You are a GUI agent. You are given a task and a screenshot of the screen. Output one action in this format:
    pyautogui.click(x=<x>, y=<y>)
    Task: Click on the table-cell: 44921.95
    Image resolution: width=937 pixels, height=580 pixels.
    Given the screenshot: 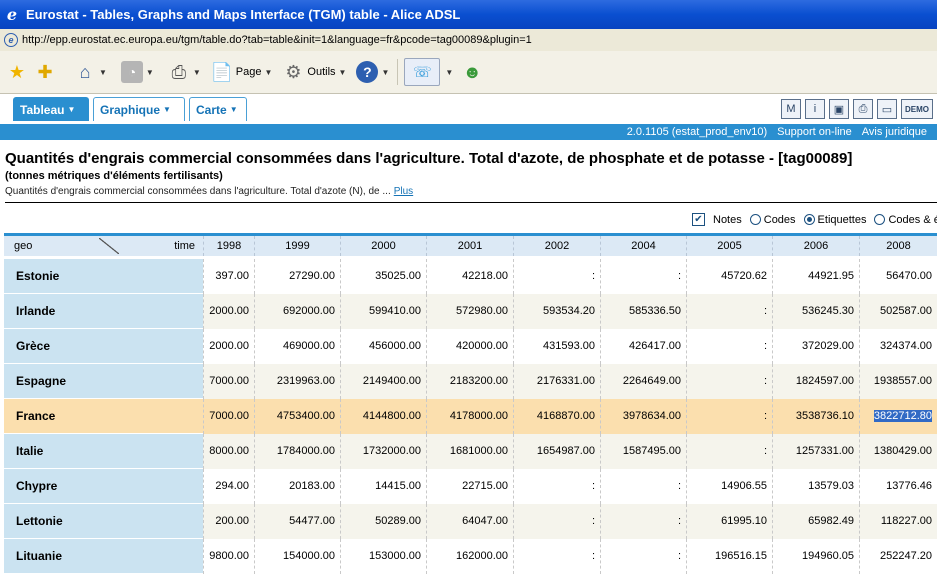 What is the action you would take?
    pyautogui.click(x=815, y=276)
    